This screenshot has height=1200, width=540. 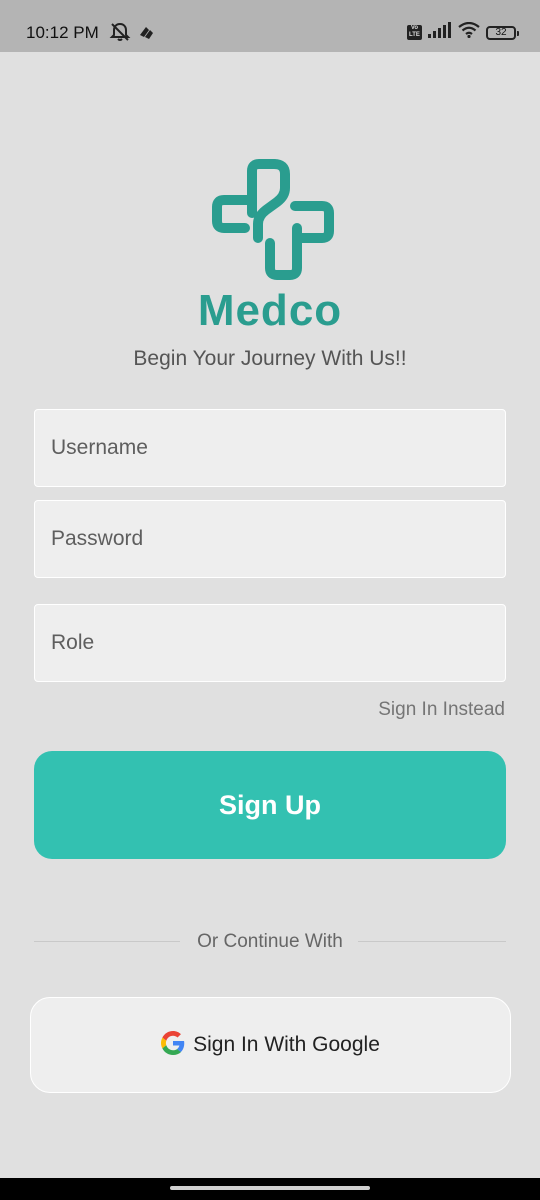 I want to click on app-name: Medco, so click(x=270, y=310).